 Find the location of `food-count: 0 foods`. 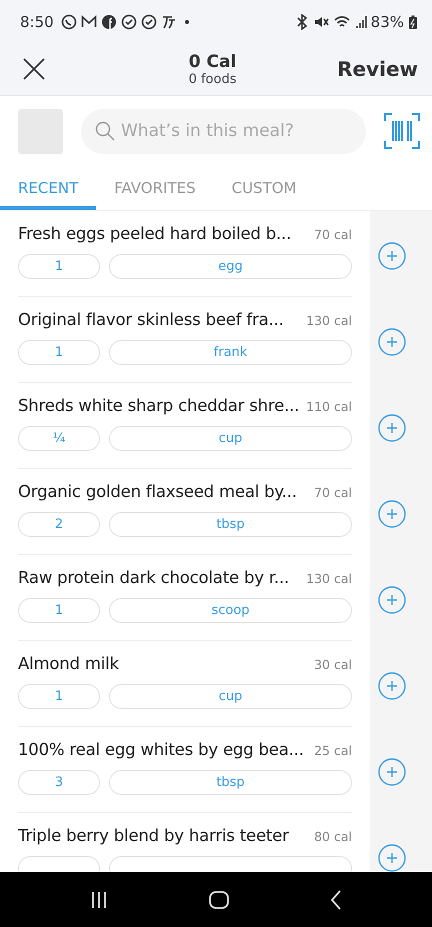

food-count: 0 foods is located at coordinates (212, 79).